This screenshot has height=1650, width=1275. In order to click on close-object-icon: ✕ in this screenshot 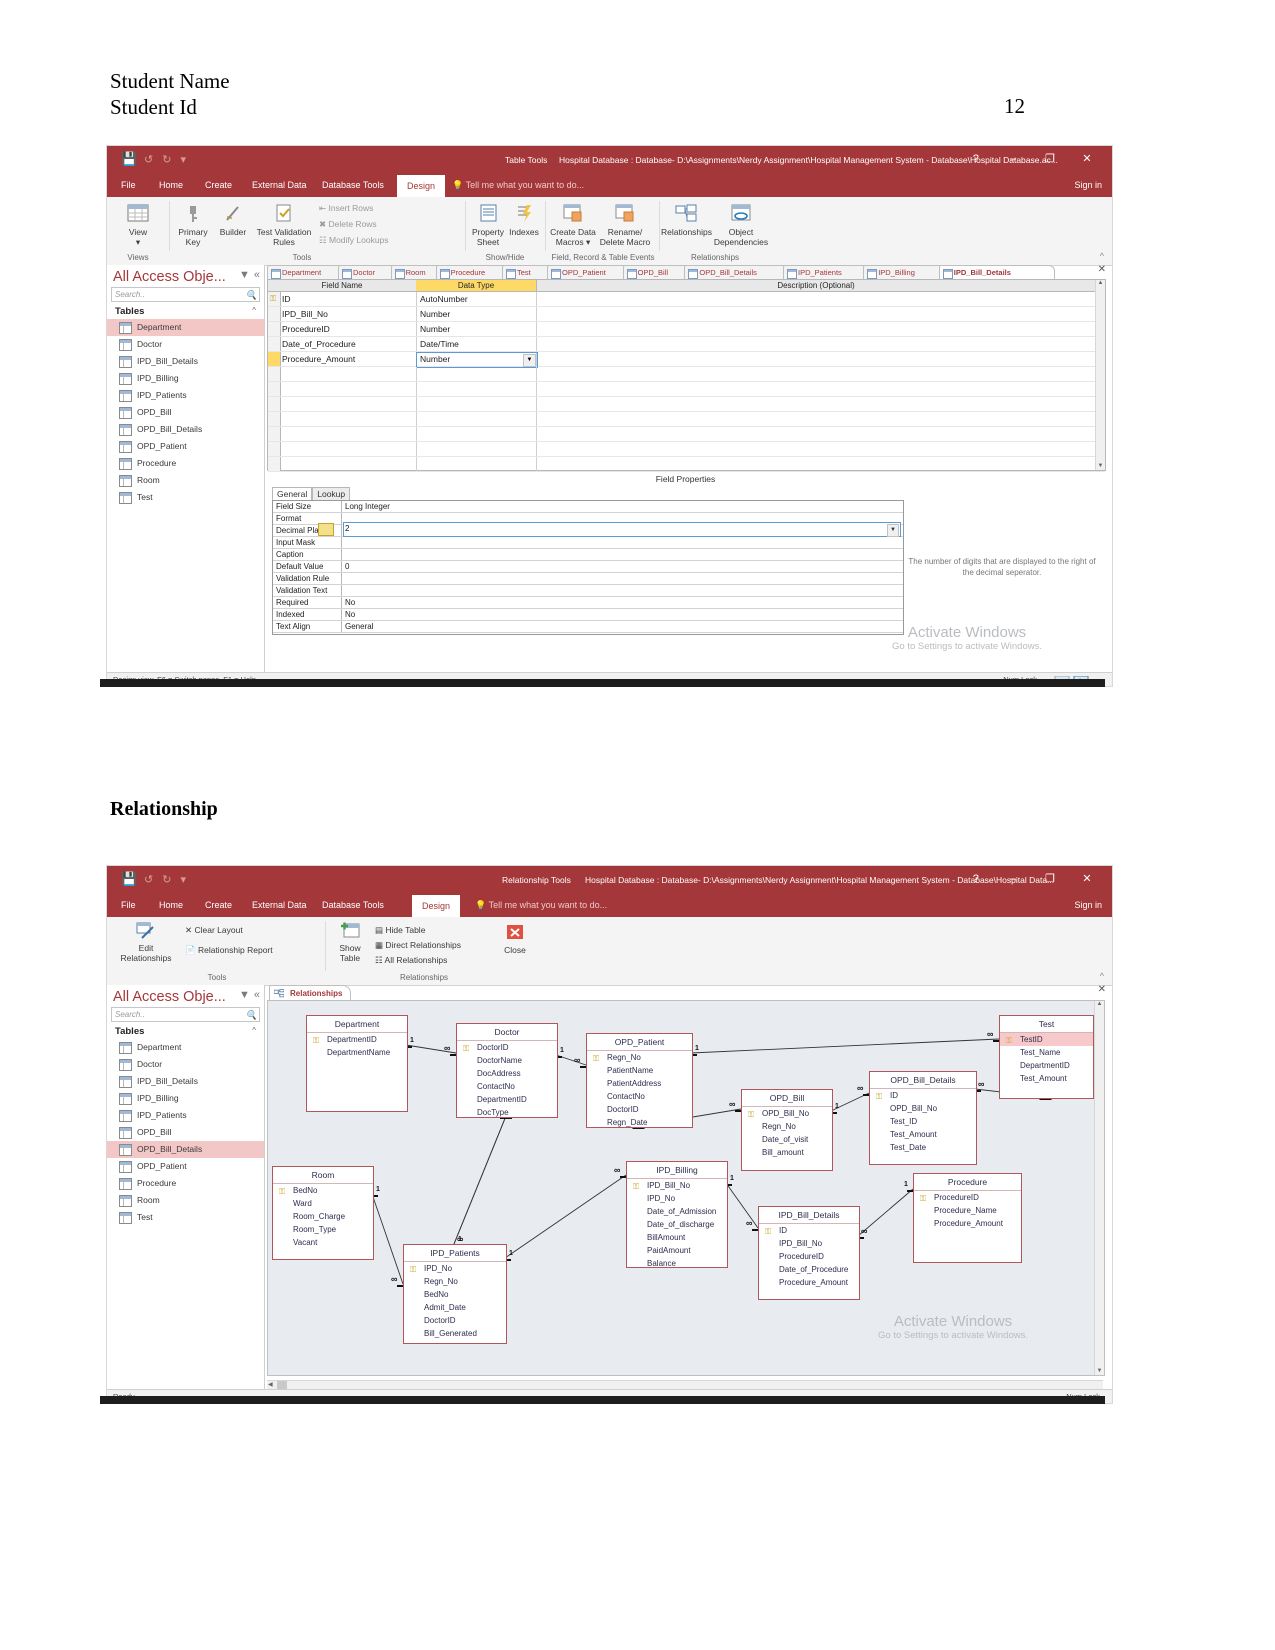, I will do `click(1102, 269)`.